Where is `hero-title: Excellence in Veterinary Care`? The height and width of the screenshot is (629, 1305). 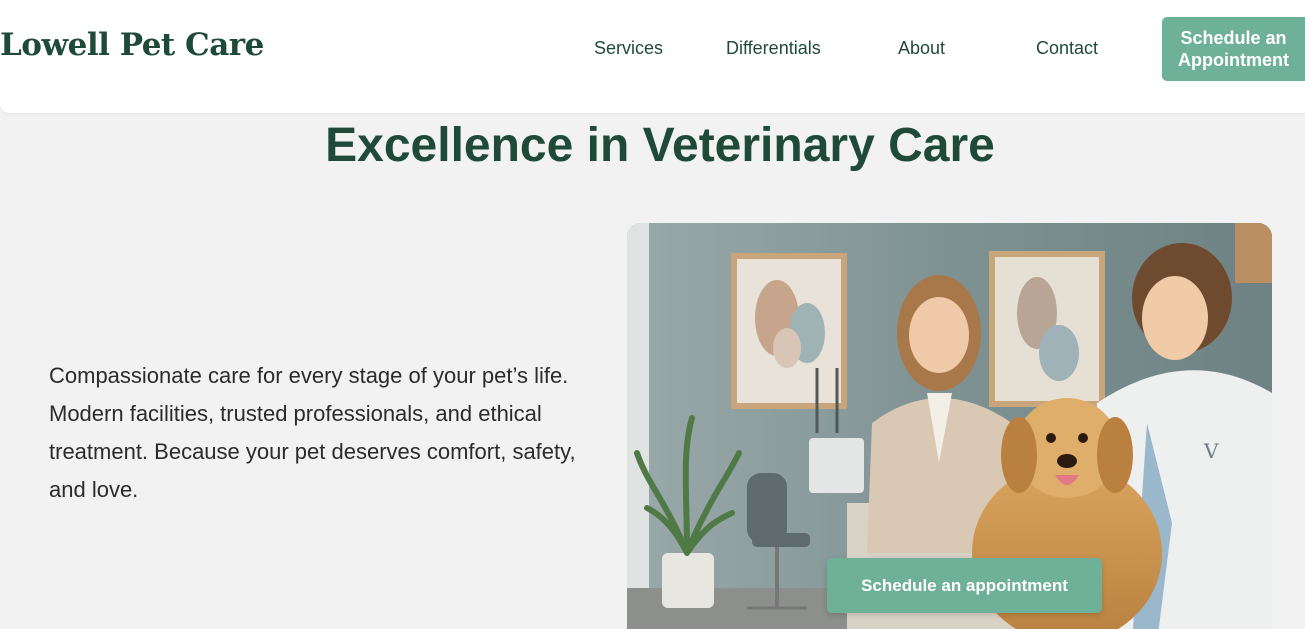
hero-title: Excellence in Veterinary Care is located at coordinates (660, 145).